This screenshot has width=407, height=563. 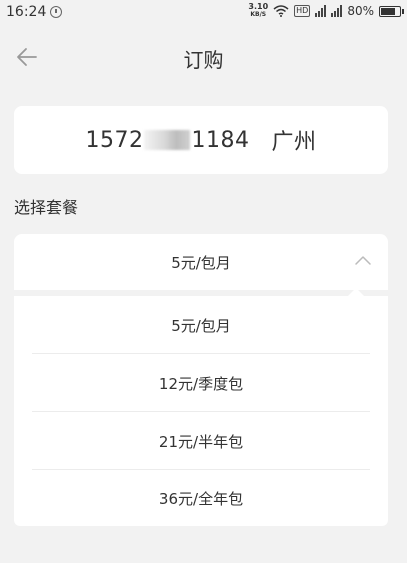 I want to click on signal-4g-icon, so click(x=321, y=11).